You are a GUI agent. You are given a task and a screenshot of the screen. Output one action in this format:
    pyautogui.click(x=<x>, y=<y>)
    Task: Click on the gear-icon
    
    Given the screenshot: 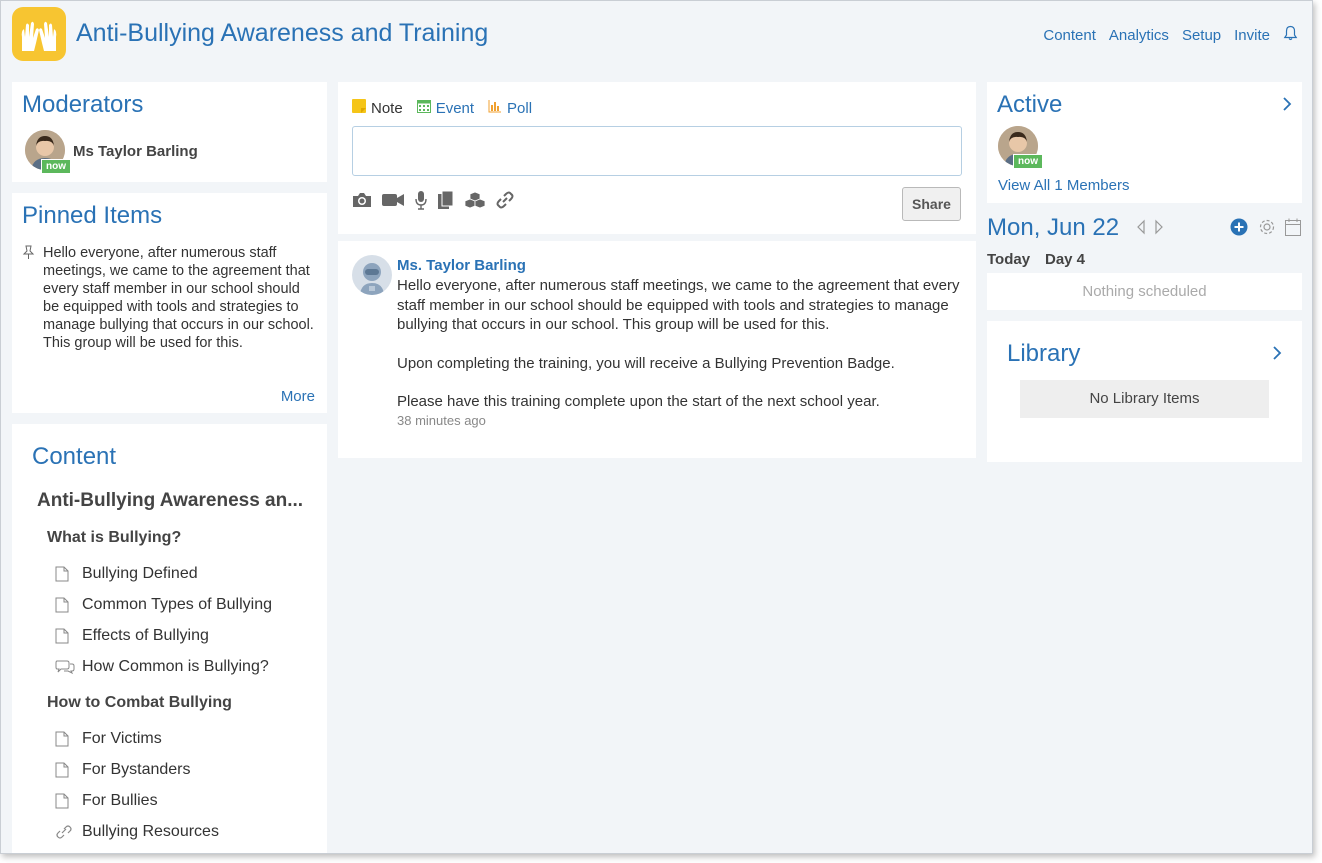 What is the action you would take?
    pyautogui.click(x=1267, y=229)
    